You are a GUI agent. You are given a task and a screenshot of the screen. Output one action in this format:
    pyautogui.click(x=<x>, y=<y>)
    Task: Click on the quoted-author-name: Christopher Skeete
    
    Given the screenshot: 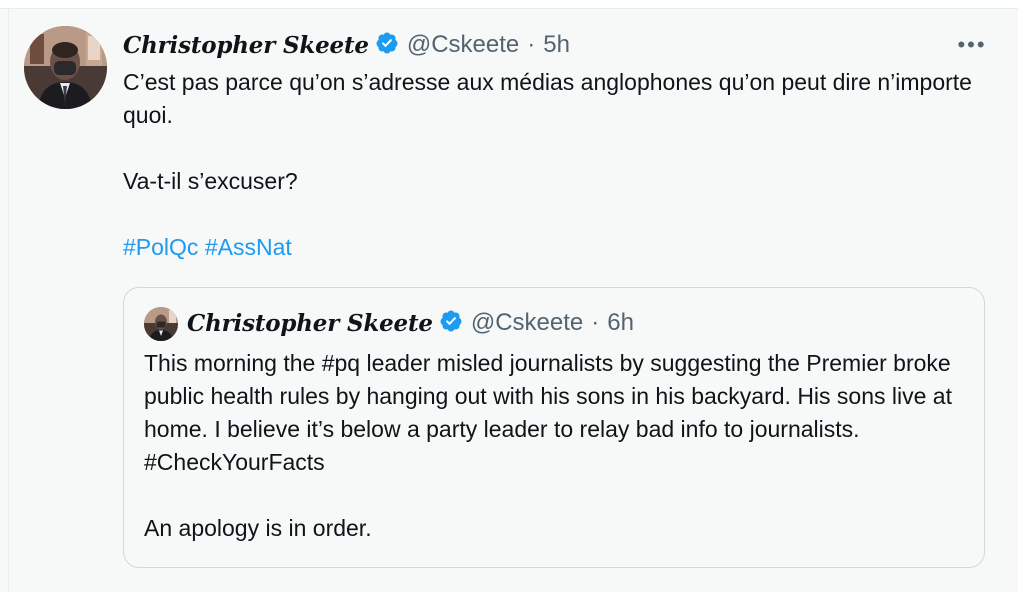 What is the action you would take?
    pyautogui.click(x=310, y=323)
    